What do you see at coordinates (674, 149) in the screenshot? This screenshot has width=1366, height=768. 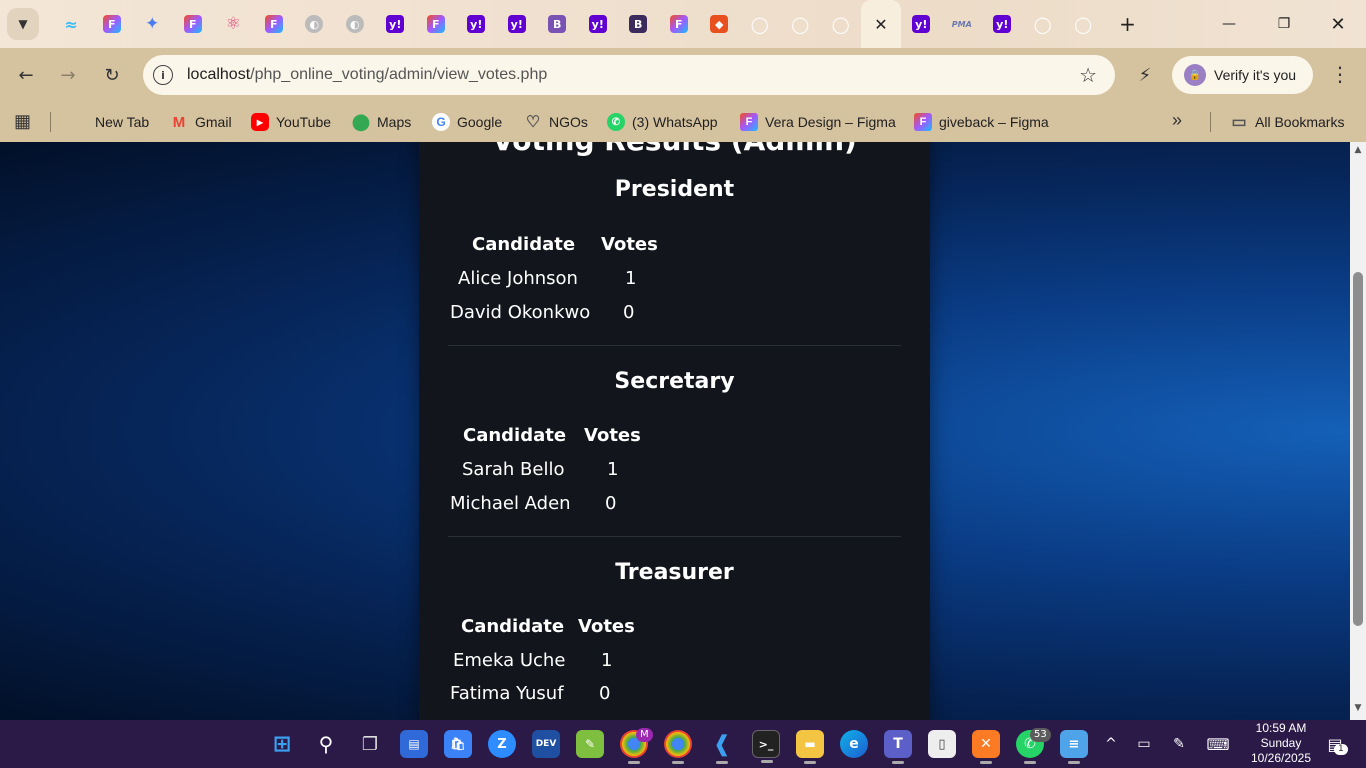 I see `page-title: Voting Results (Admin)` at bounding box center [674, 149].